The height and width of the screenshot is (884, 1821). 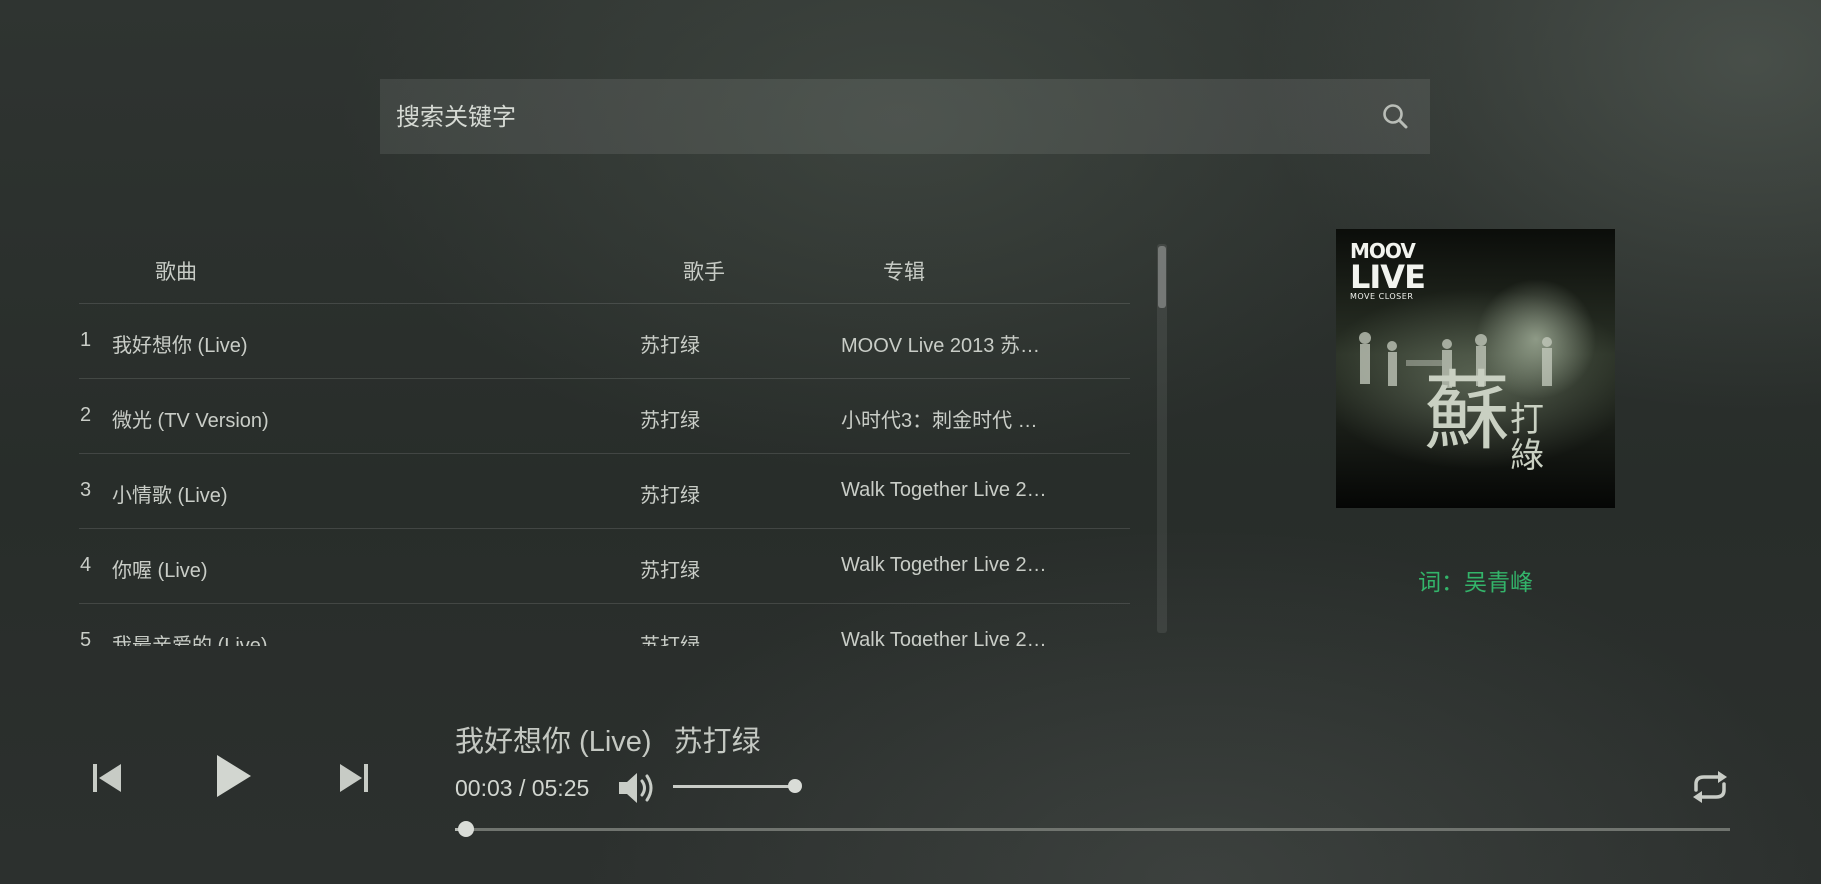 What do you see at coordinates (904, 271) in the screenshot?
I see `column-header-album: 专辑` at bounding box center [904, 271].